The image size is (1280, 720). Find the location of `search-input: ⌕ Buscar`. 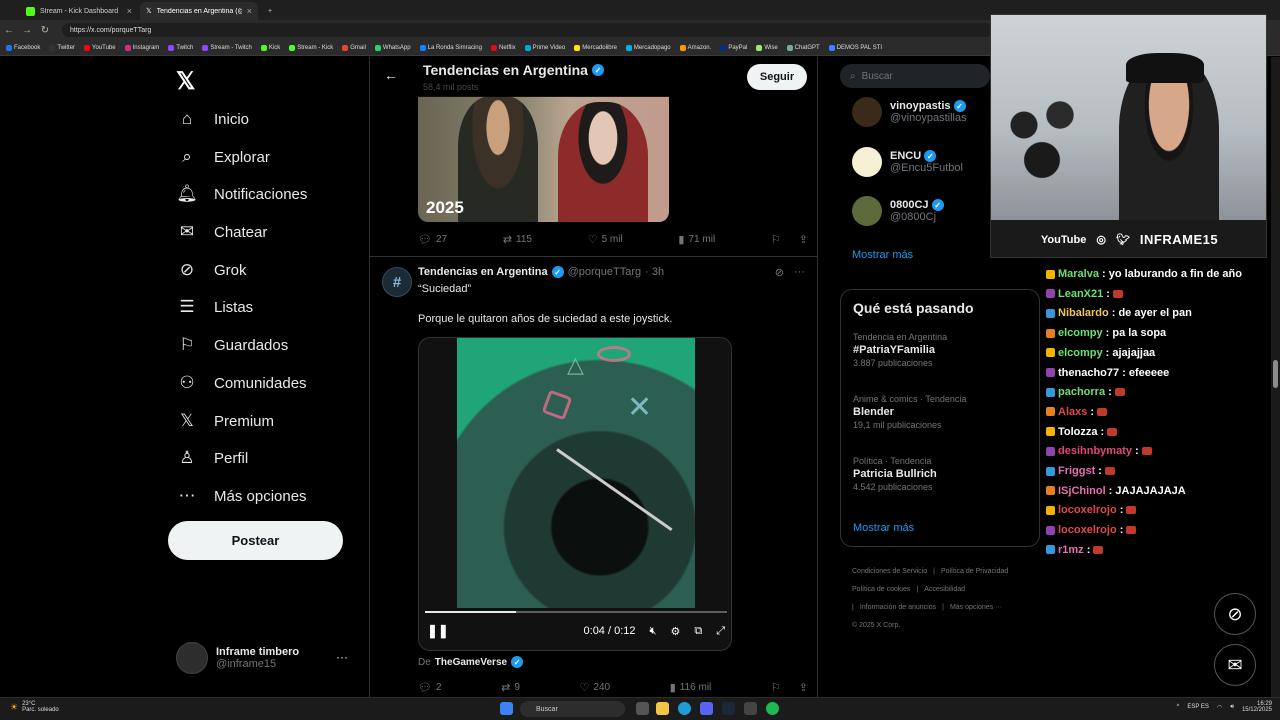

search-input: ⌕ Buscar is located at coordinates (915, 76).